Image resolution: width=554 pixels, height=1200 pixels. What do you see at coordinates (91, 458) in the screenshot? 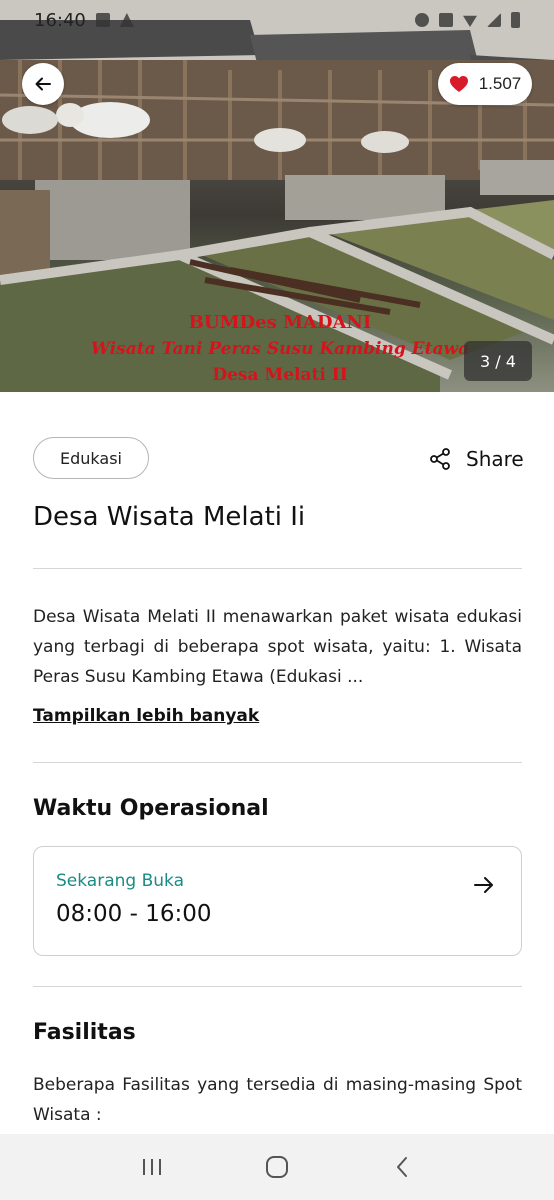
I see `category-chip: Edukasi` at bounding box center [91, 458].